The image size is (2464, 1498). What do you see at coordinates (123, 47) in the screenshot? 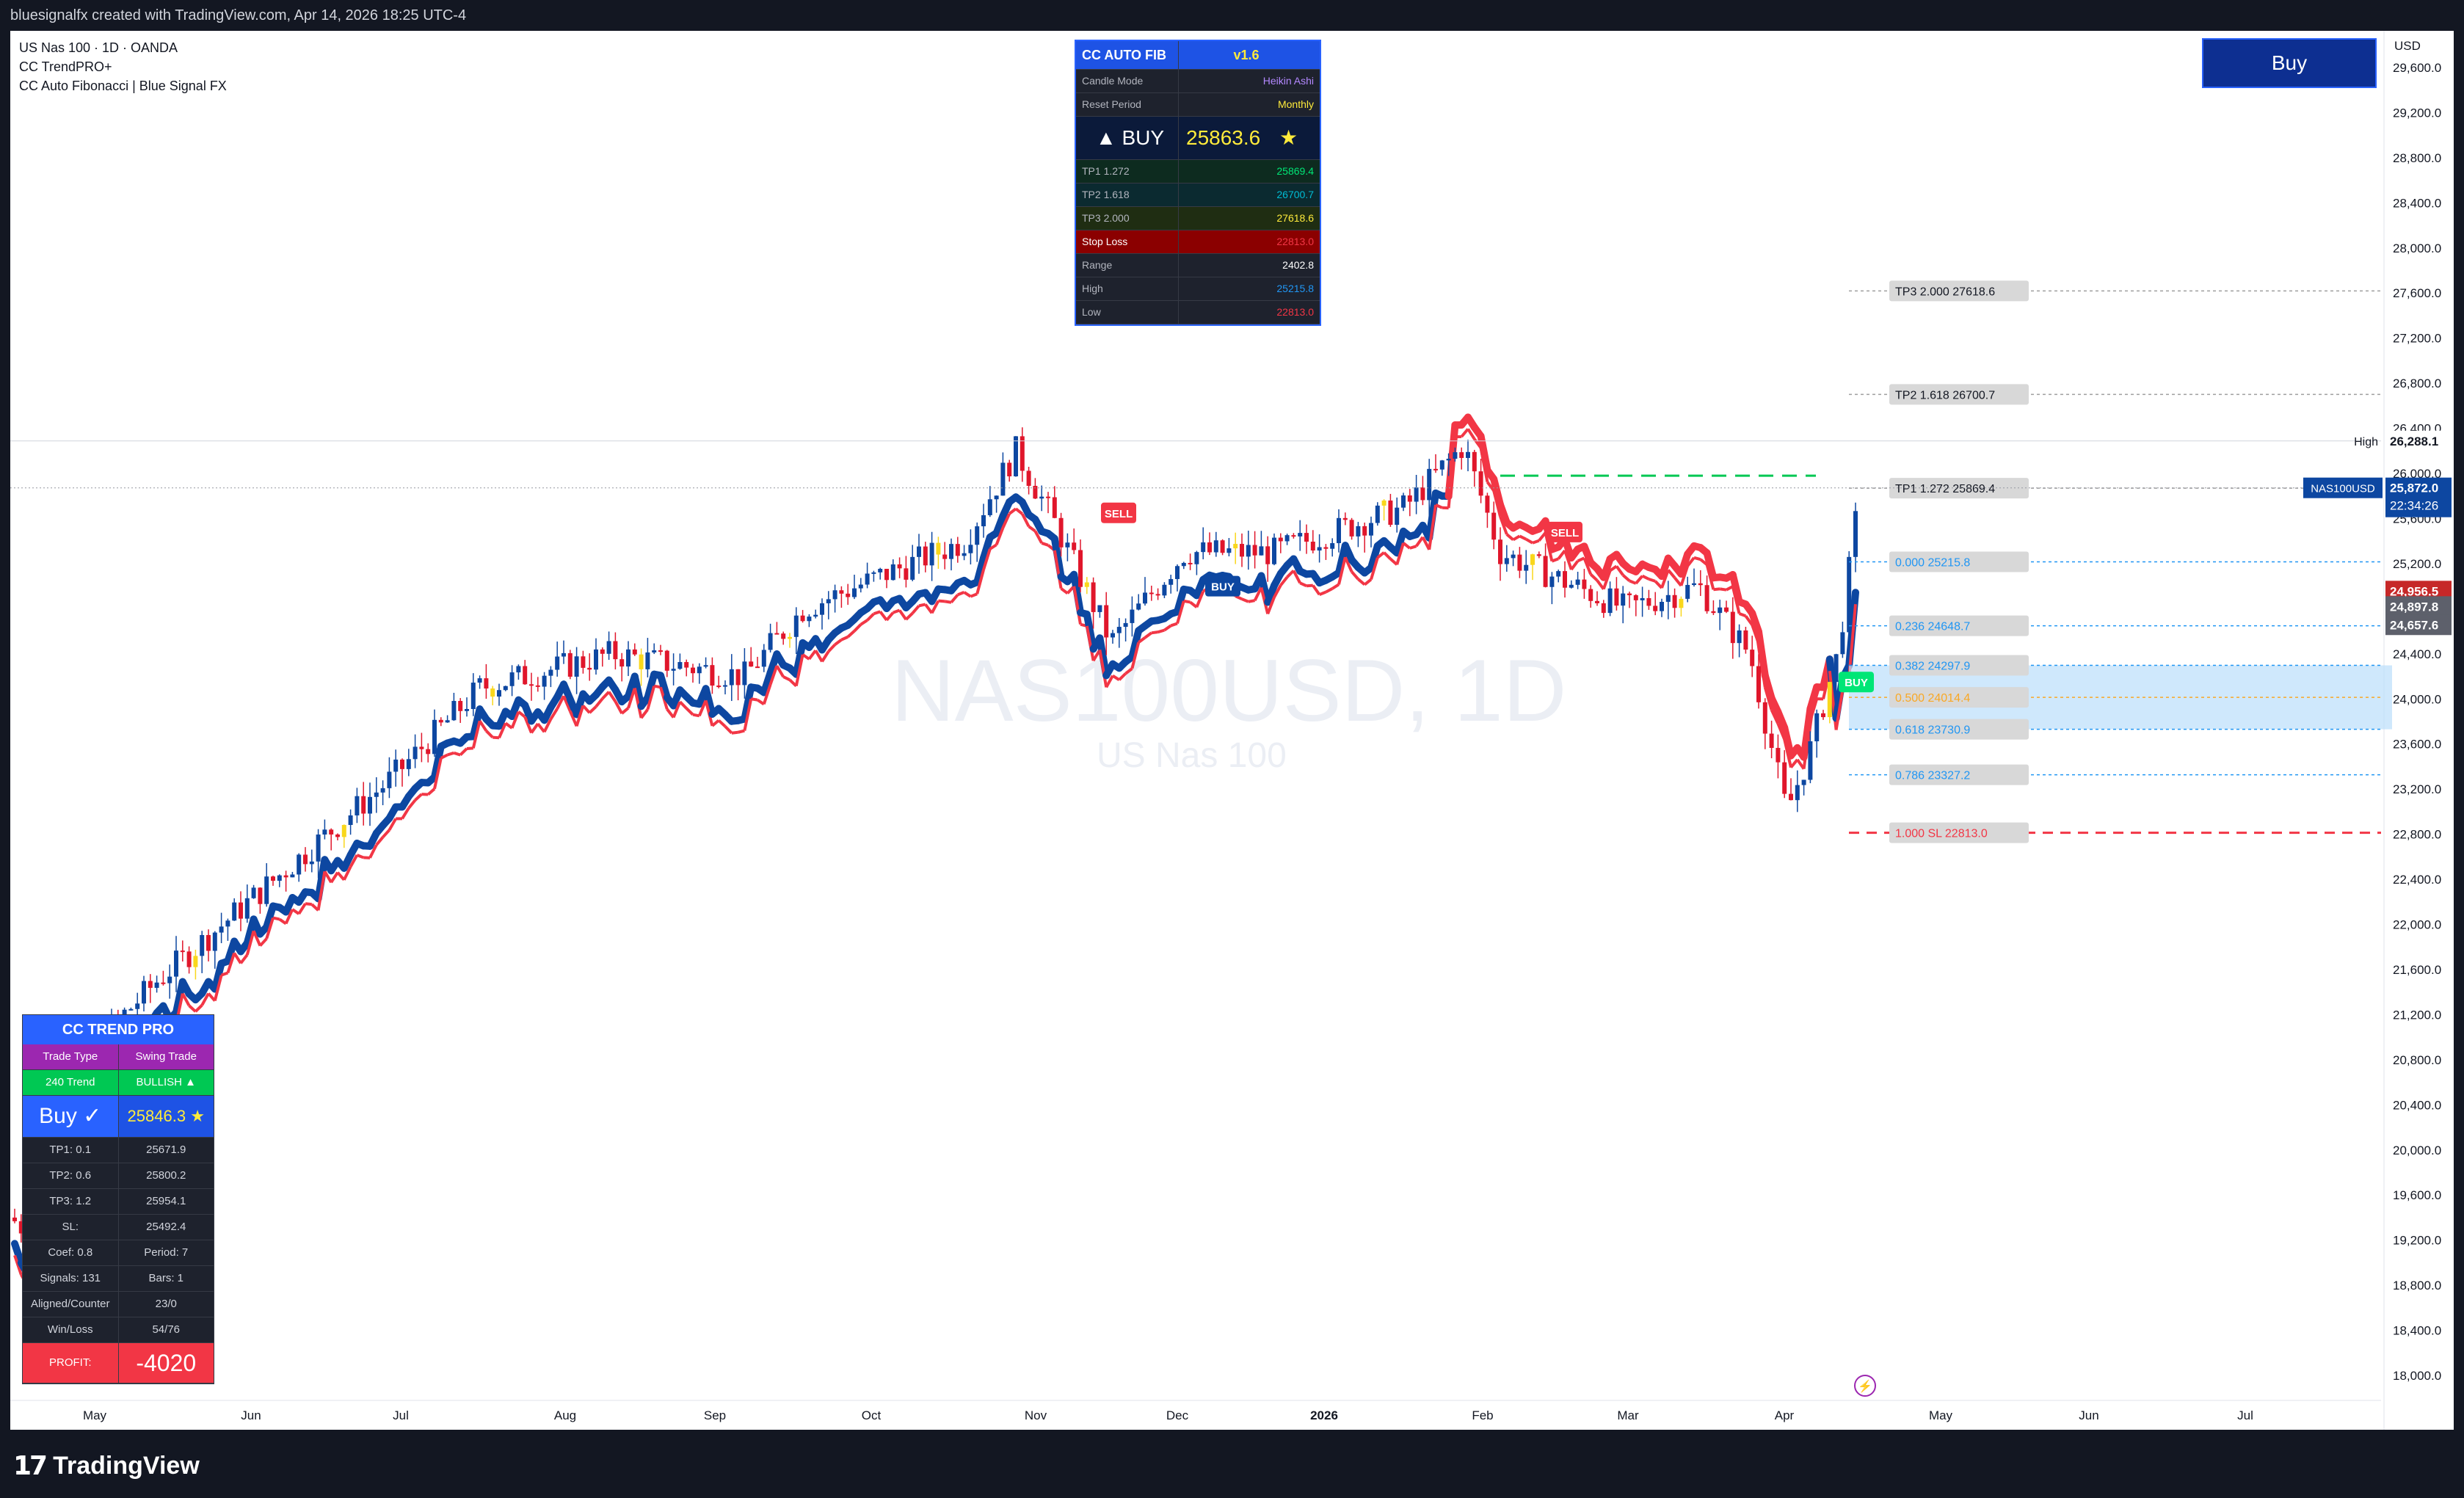
I see `legend-symbol: US Nas 100 · 1D · OANDA` at bounding box center [123, 47].